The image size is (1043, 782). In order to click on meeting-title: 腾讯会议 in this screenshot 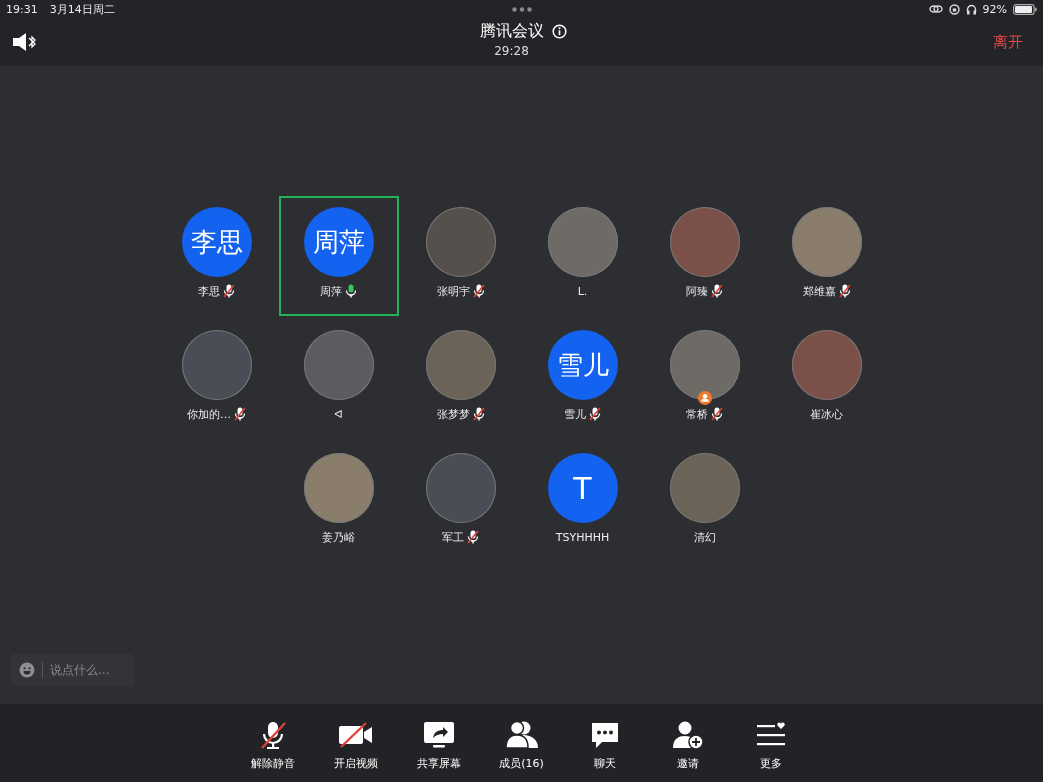, I will do `click(512, 31)`.